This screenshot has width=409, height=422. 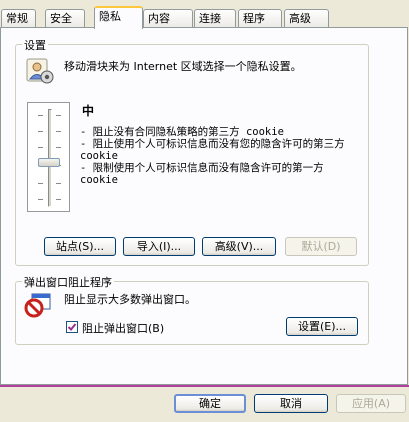 I want to click on tab-security: 安全, so click(x=65, y=18).